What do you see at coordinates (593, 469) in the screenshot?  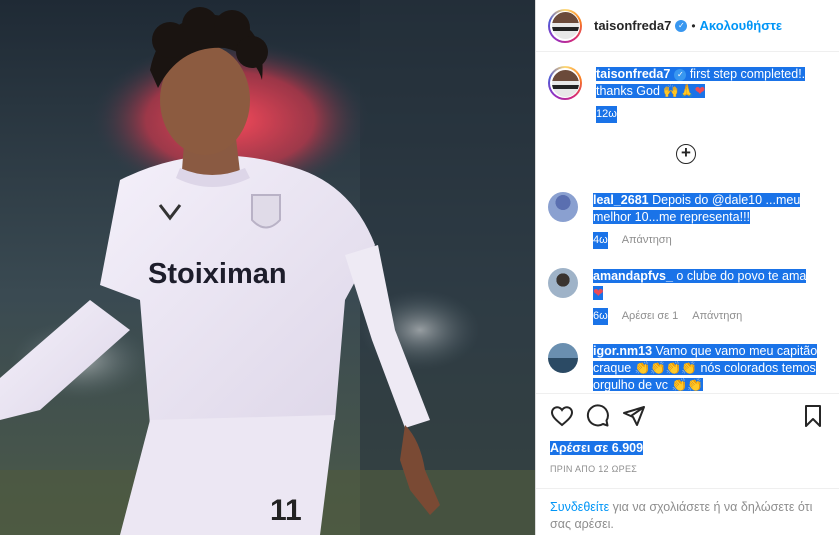 I see `post-timestamp: ΠΡΙΝ ΑΠΟ 12 ΩΡΕΣ` at bounding box center [593, 469].